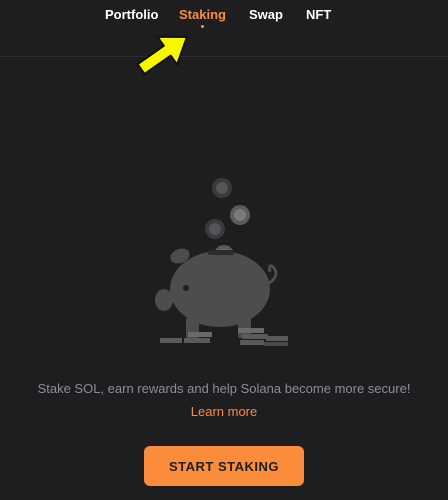 This screenshot has width=448, height=500. What do you see at coordinates (266, 14) in the screenshot?
I see `tab-swap: Swap` at bounding box center [266, 14].